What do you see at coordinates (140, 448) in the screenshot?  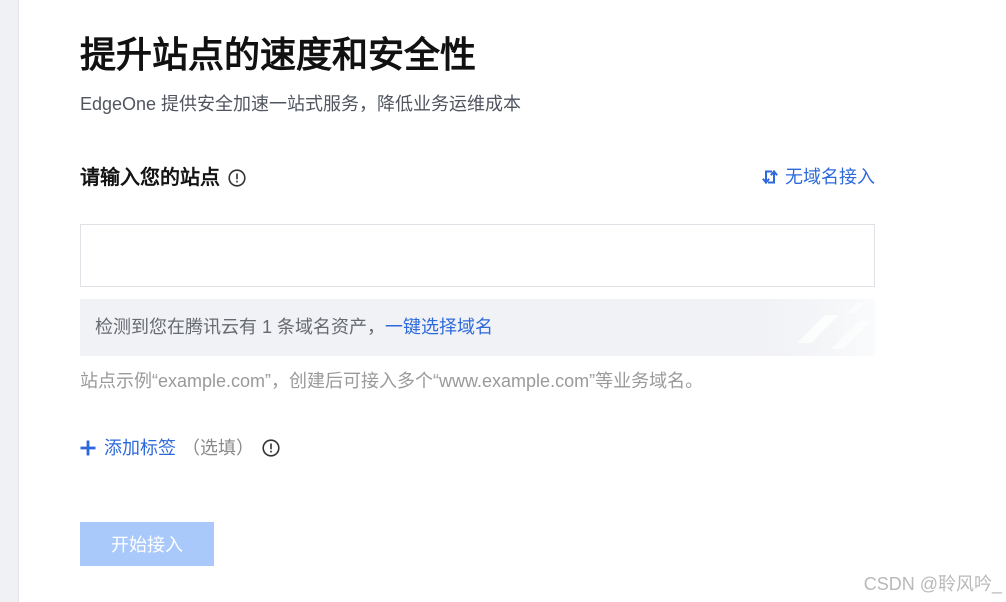 I see `add-tag-label: 添加标签` at bounding box center [140, 448].